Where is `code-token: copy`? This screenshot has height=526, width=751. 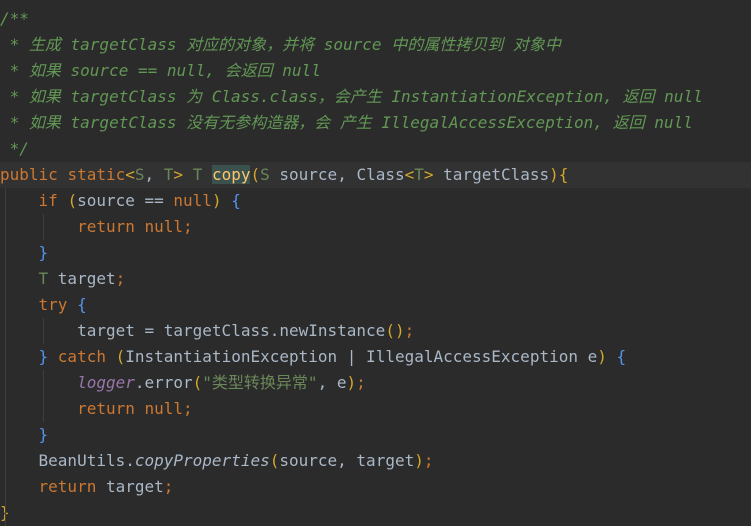 code-token: copy is located at coordinates (231, 174).